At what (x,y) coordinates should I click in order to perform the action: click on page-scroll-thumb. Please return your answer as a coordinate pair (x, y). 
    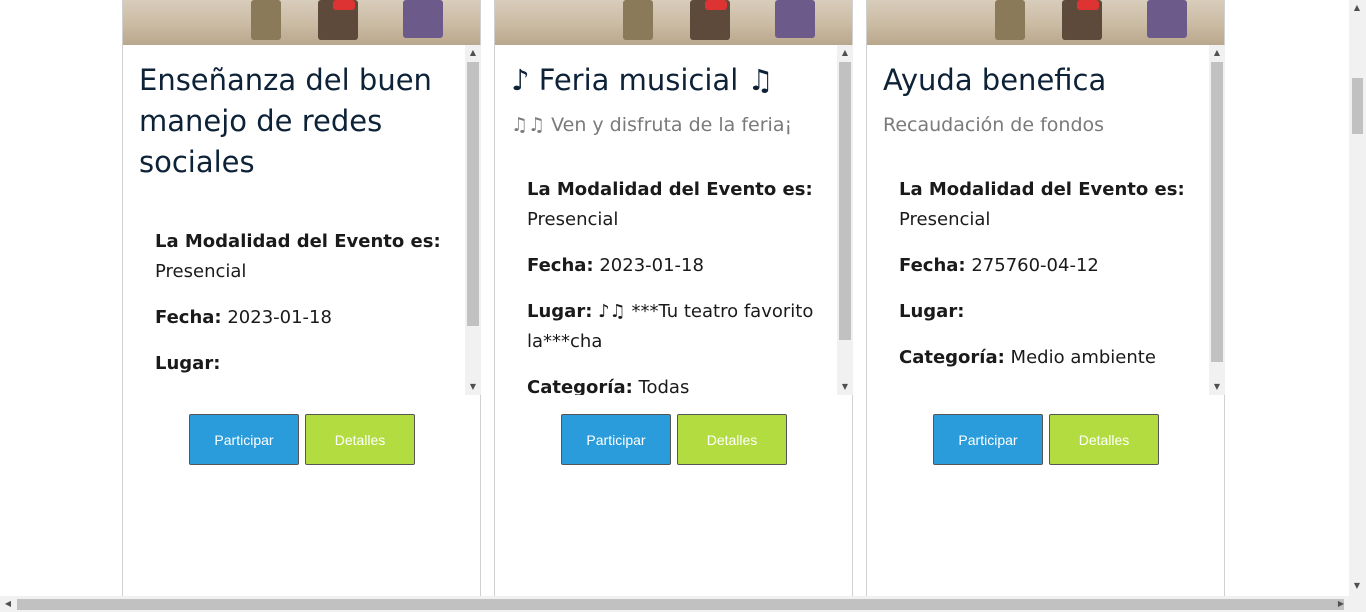
    Looking at the image, I should click on (1357, 106).